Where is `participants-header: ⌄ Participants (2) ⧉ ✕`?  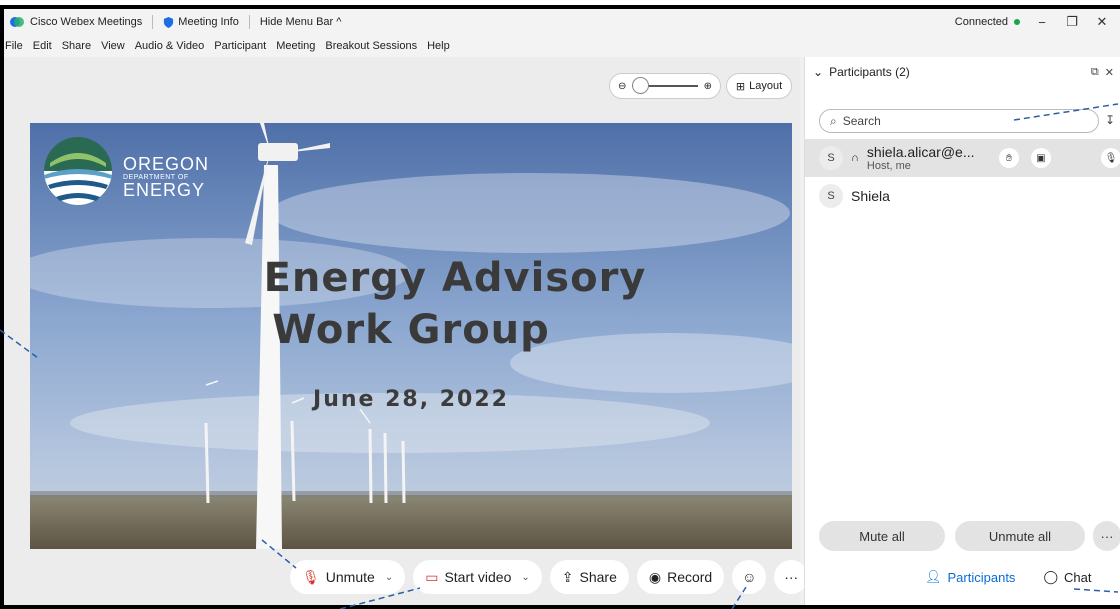
participants-header: ⌄ Participants (2) ⧉ ✕ is located at coordinates (962, 72).